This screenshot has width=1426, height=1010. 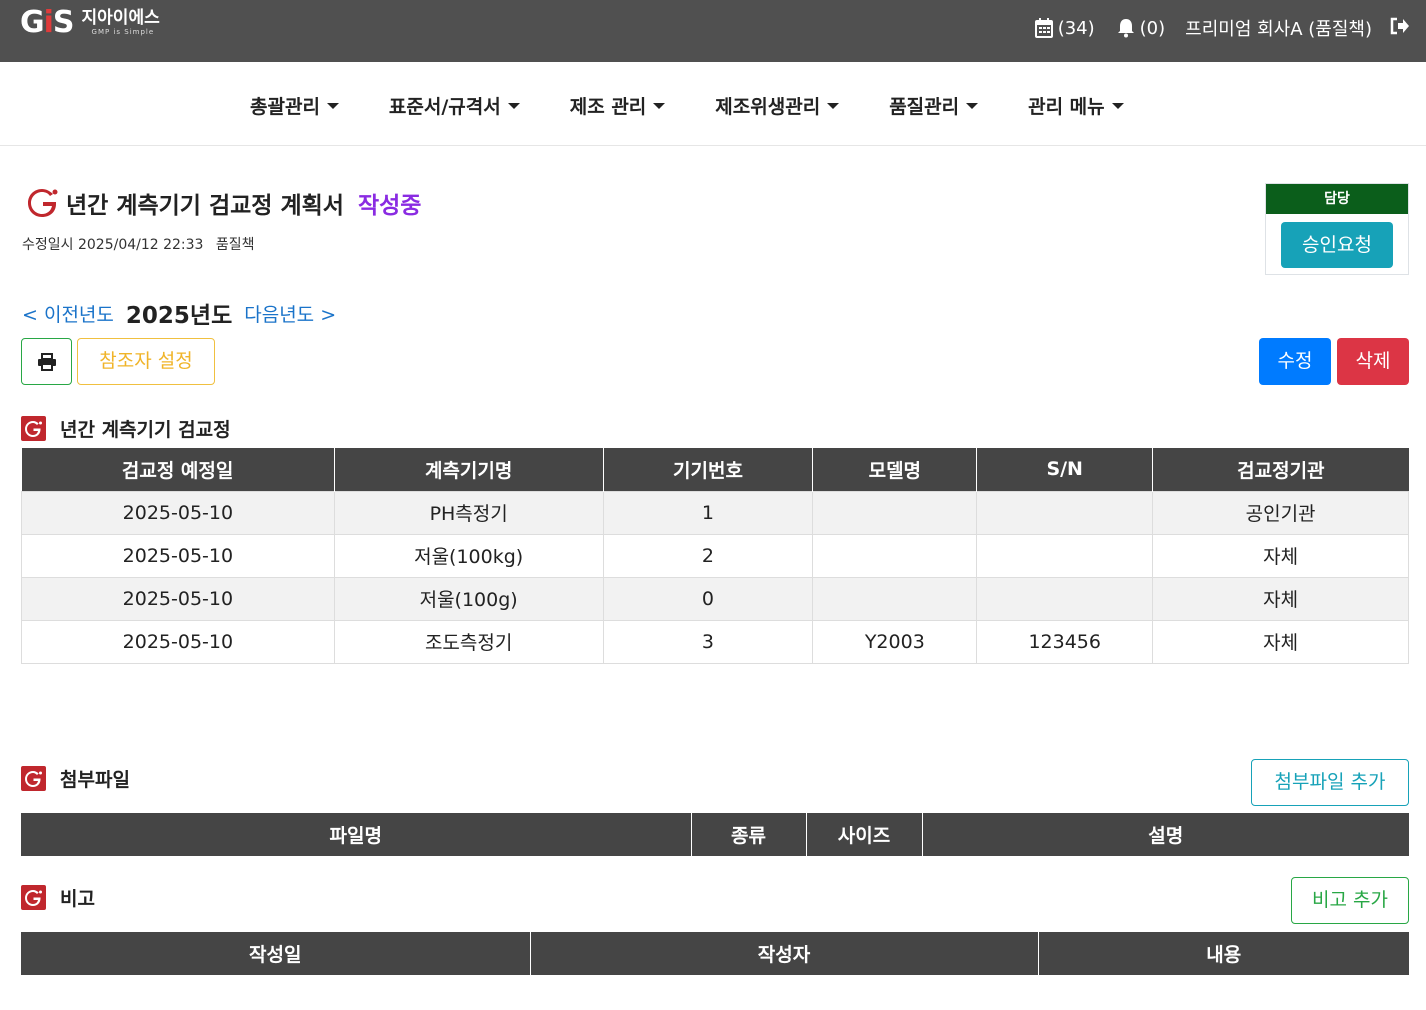 What do you see at coordinates (468, 512) in the screenshot?
I see `table-cell: PH측정기` at bounding box center [468, 512].